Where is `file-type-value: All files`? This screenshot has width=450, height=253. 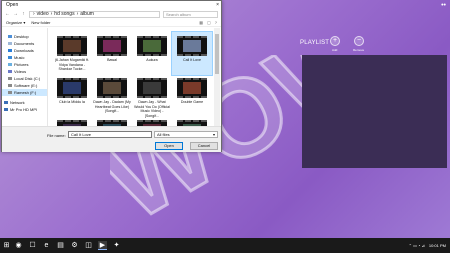 file-type-value: All files is located at coordinates (163, 134).